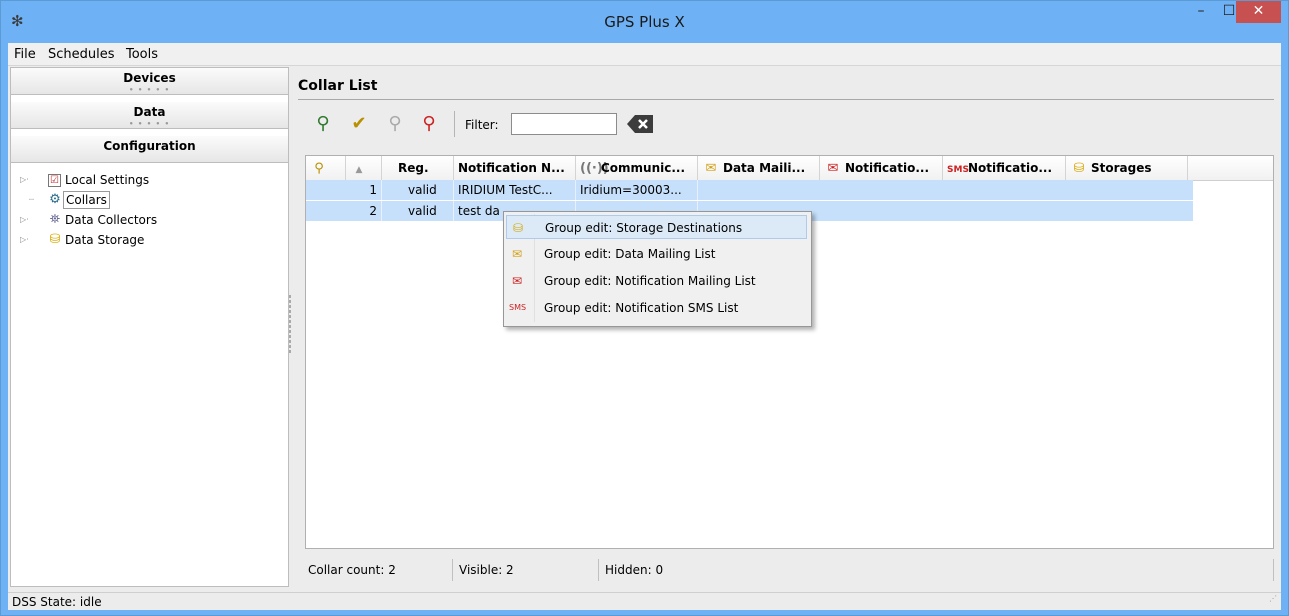  I want to click on edit-collar-icon: ✔, so click(359, 124).